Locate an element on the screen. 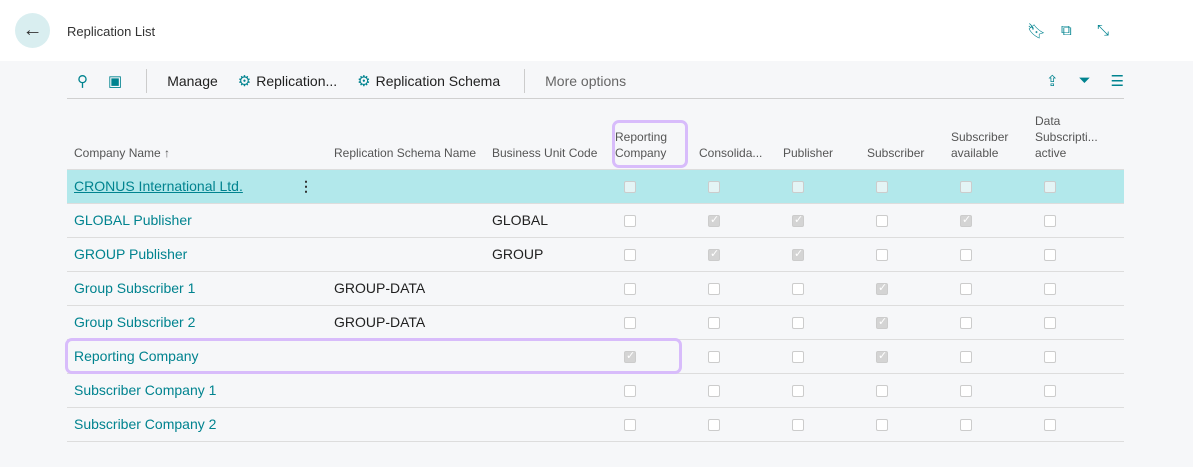 This screenshot has height=467, width=1193. divider is located at coordinates (147, 81).